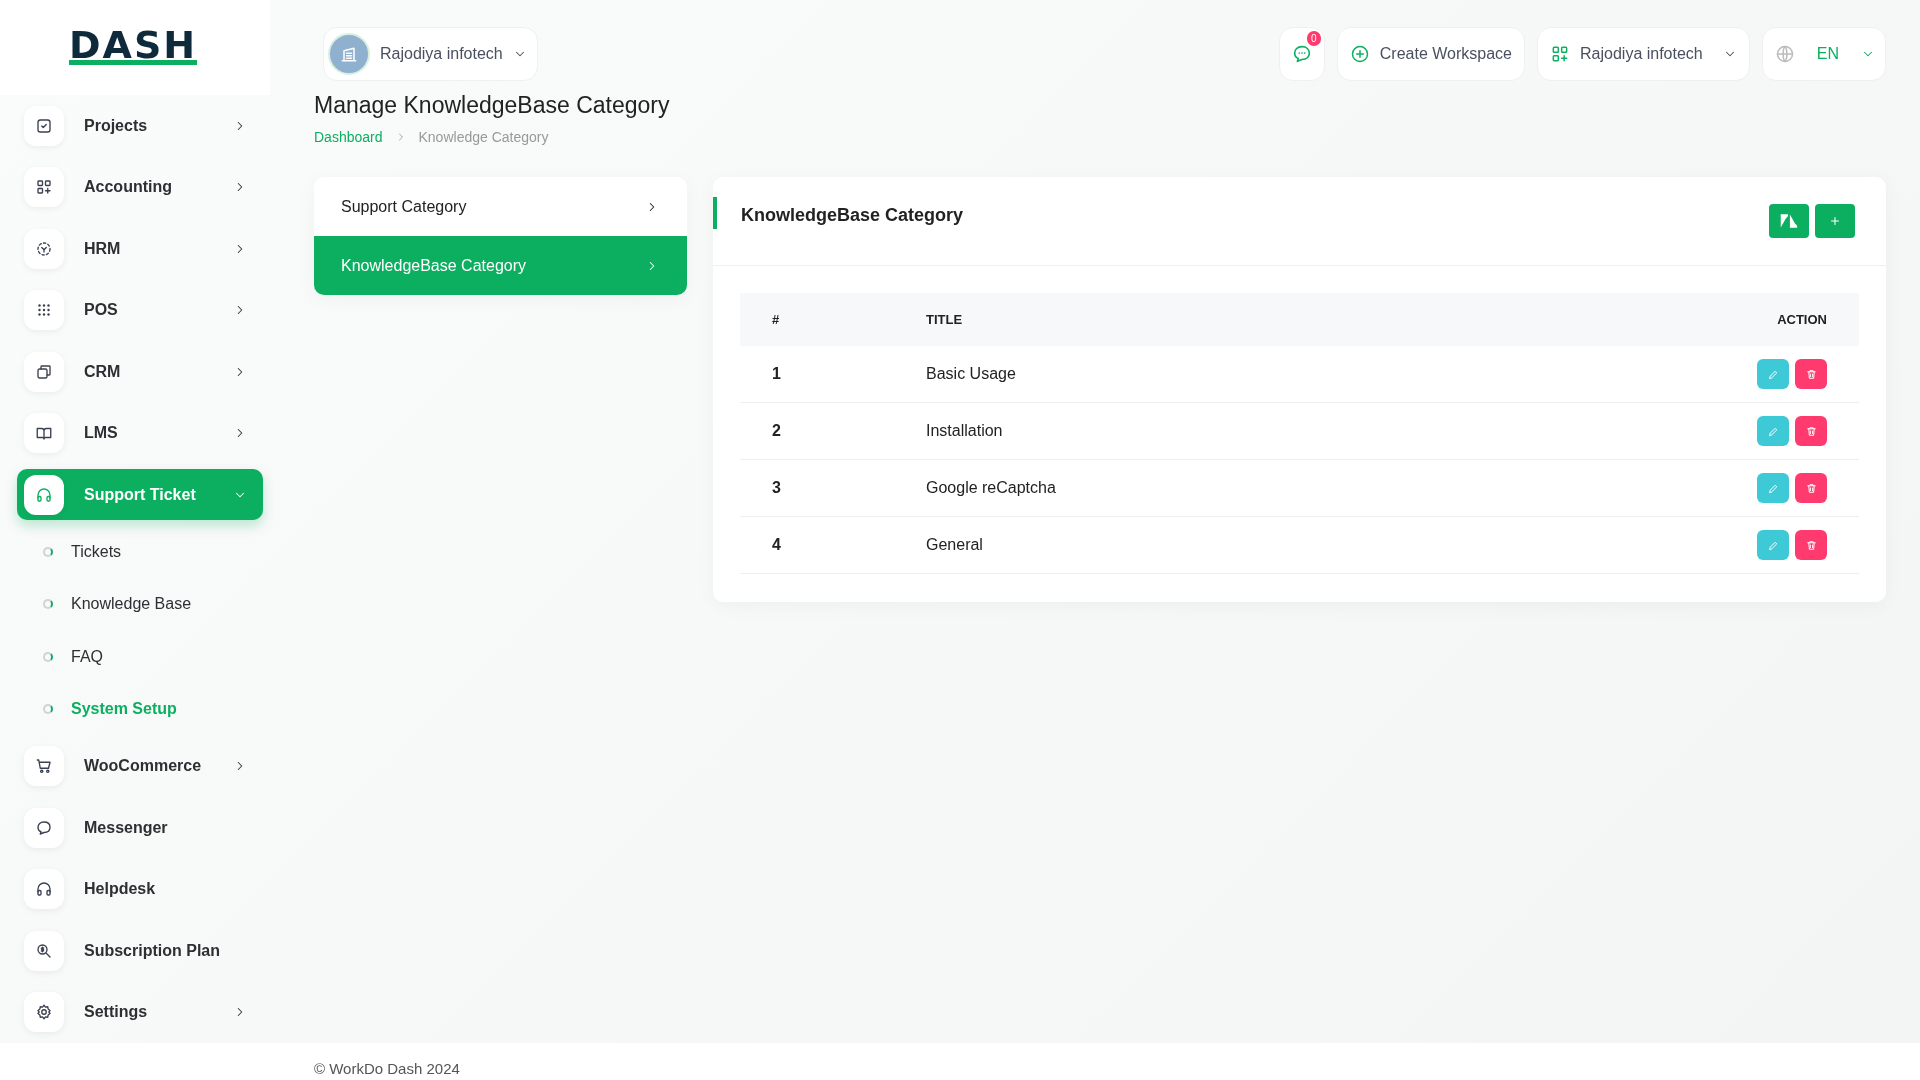  Describe the element at coordinates (1174, 488) in the screenshot. I see `table-cell: Google reCaptcha` at that location.